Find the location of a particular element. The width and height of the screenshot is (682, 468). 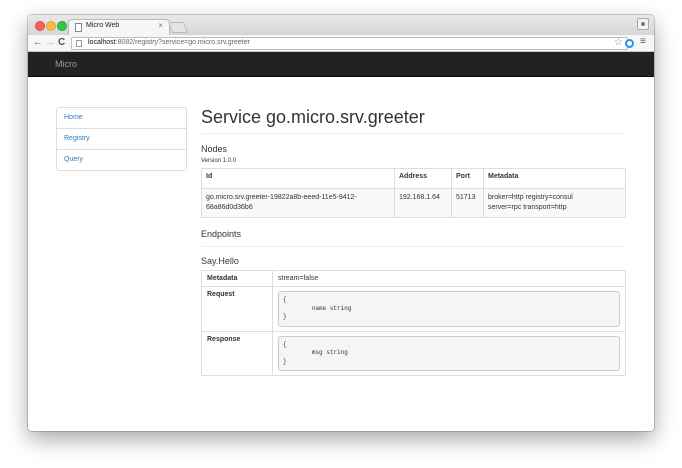

column-header-port: Port is located at coordinates (467, 178).